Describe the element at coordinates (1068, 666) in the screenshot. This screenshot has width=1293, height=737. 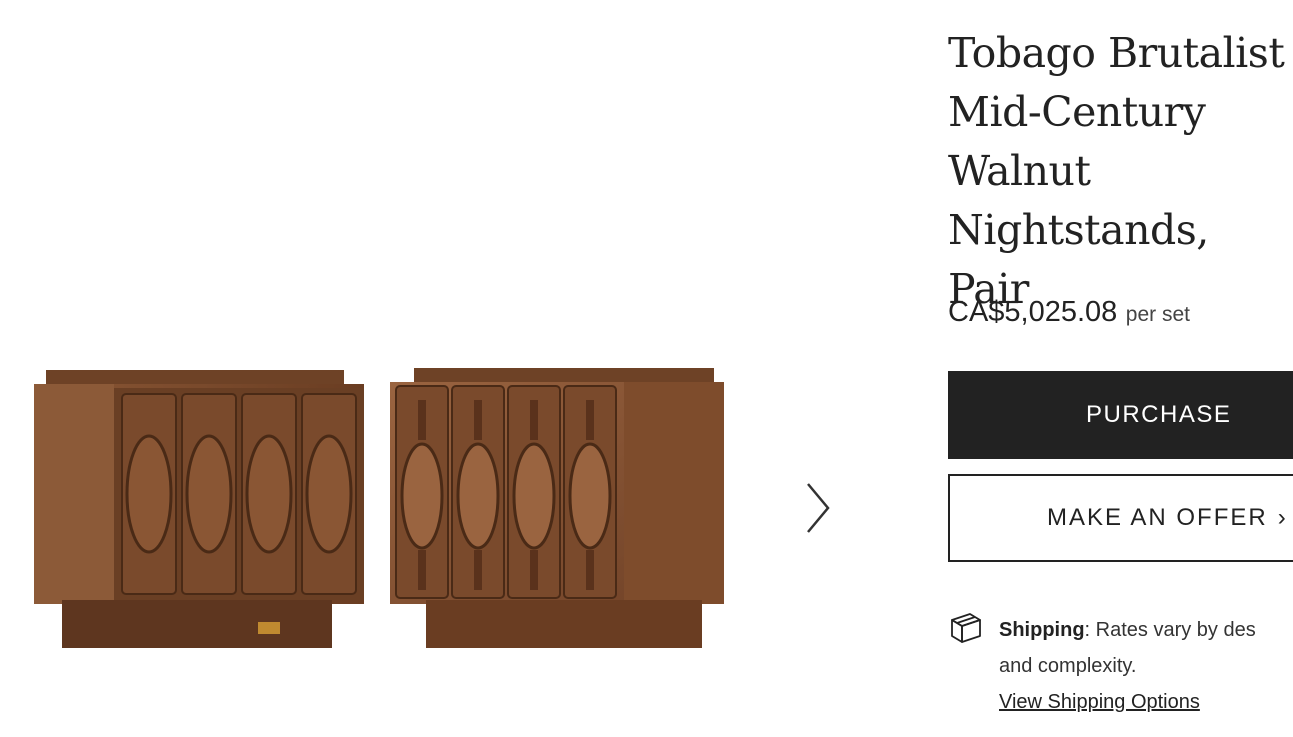
I see `shipping-rate-text-cont: and complexity.` at that location.